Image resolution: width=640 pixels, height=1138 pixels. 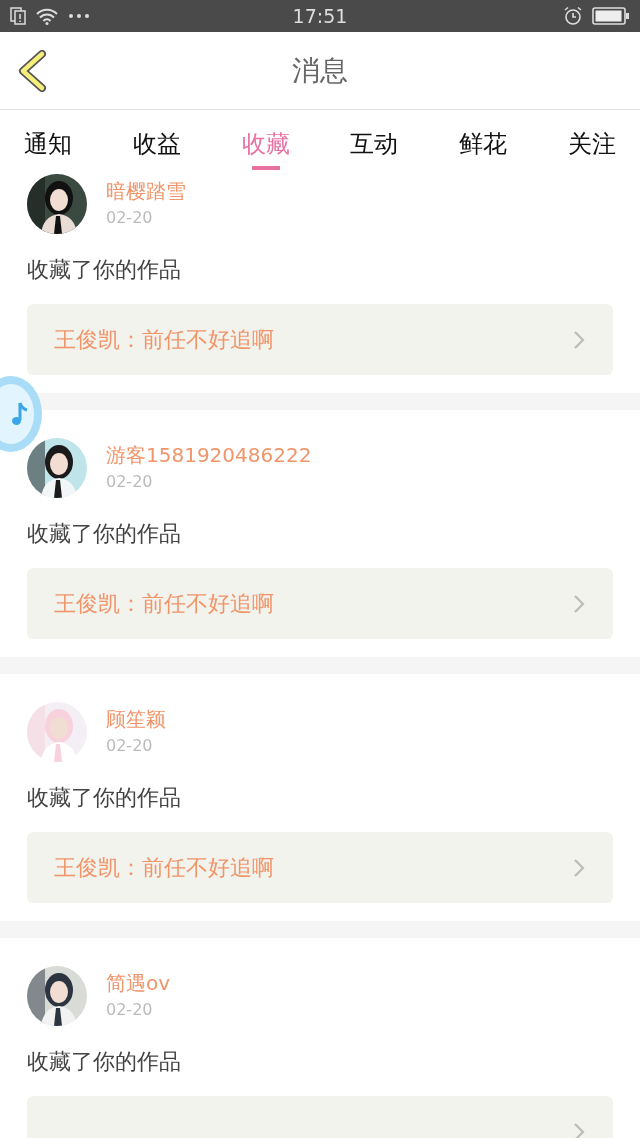 What do you see at coordinates (265, 142) in the screenshot?
I see `tab: 收藏` at bounding box center [265, 142].